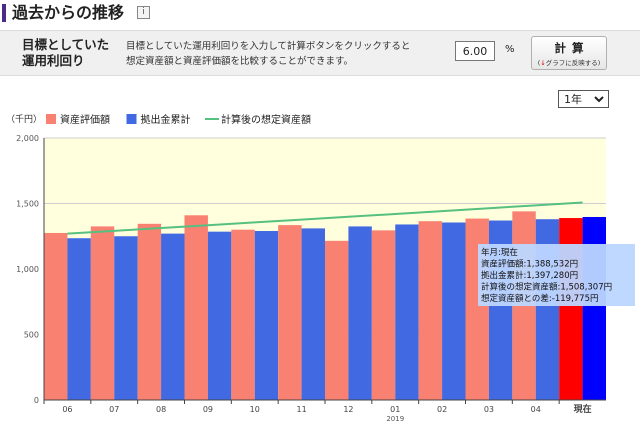 The height and width of the screenshot is (424, 640). What do you see at coordinates (27, 269) in the screenshot?
I see `y-tick-label: 1,000` at bounding box center [27, 269].